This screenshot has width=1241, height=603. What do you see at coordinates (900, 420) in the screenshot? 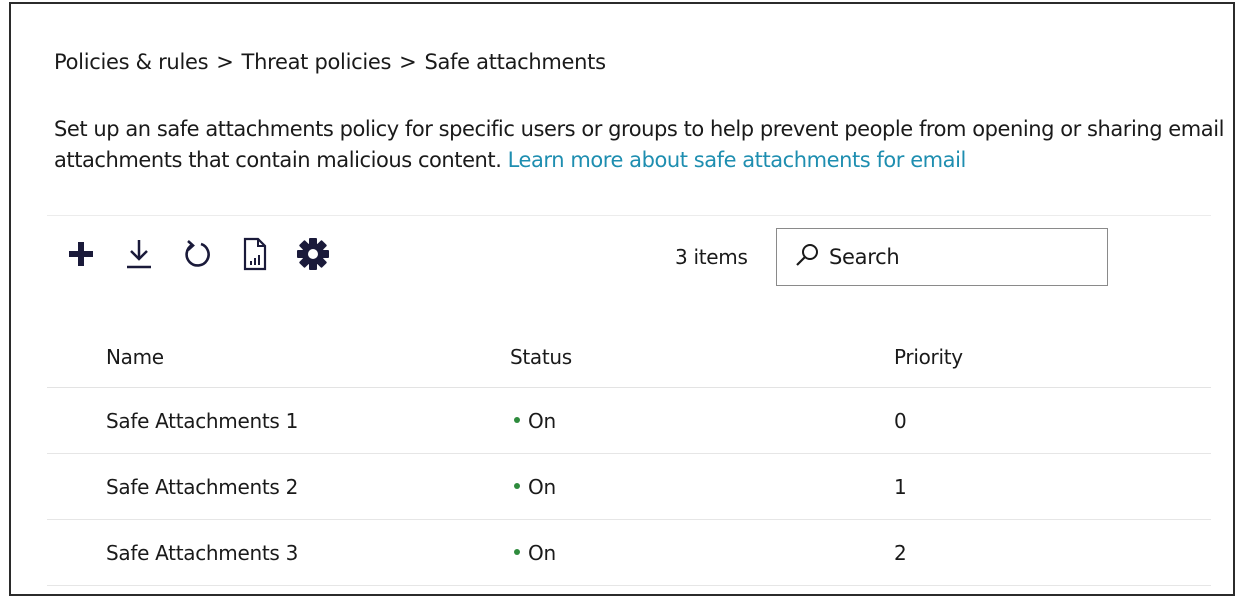
I see `policy-priority: 0` at bounding box center [900, 420].